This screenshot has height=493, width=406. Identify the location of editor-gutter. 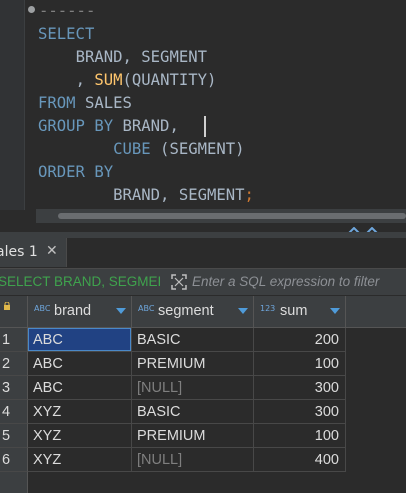
(12, 105).